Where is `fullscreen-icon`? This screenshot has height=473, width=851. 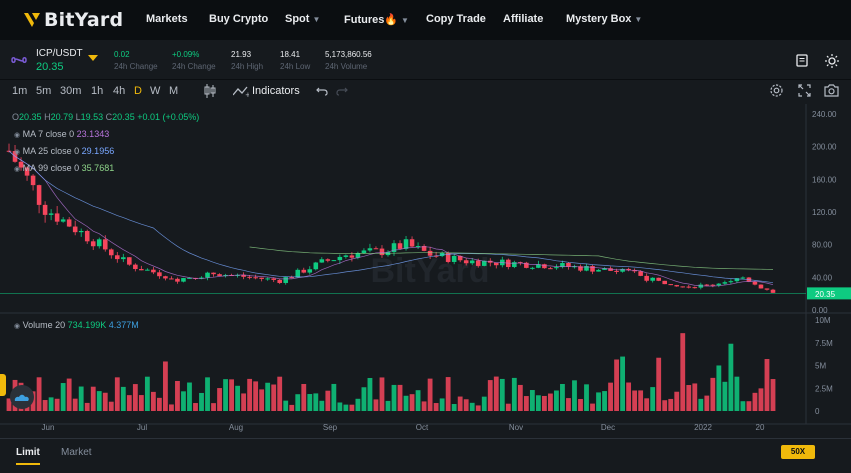 fullscreen-icon is located at coordinates (804, 90).